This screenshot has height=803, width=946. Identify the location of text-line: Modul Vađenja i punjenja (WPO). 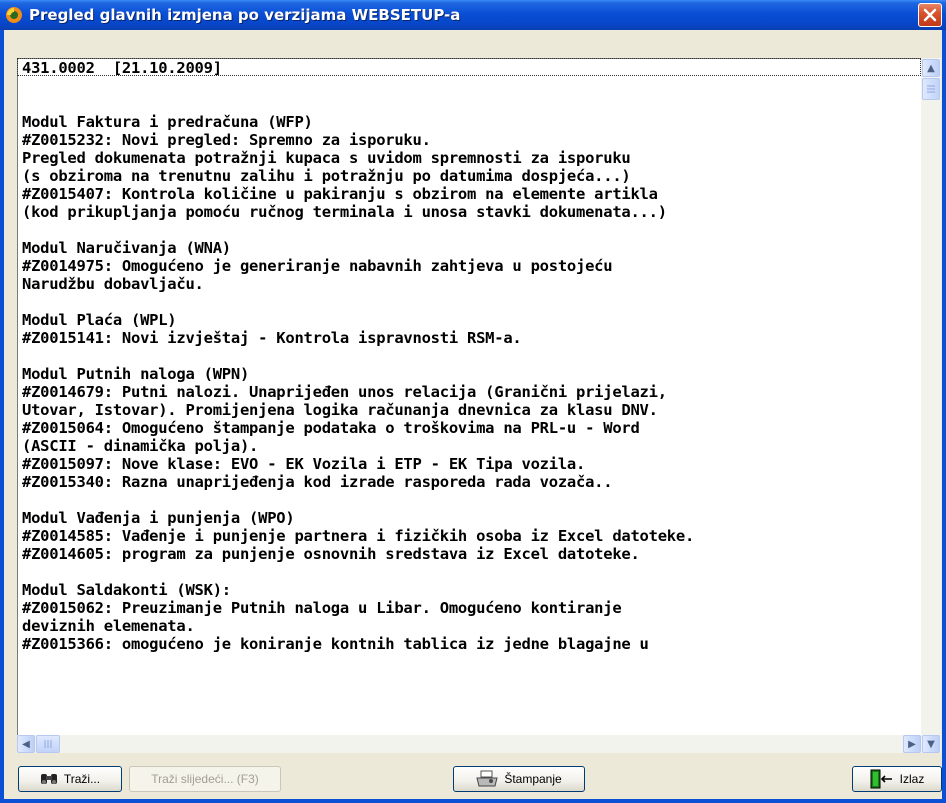
(158, 518).